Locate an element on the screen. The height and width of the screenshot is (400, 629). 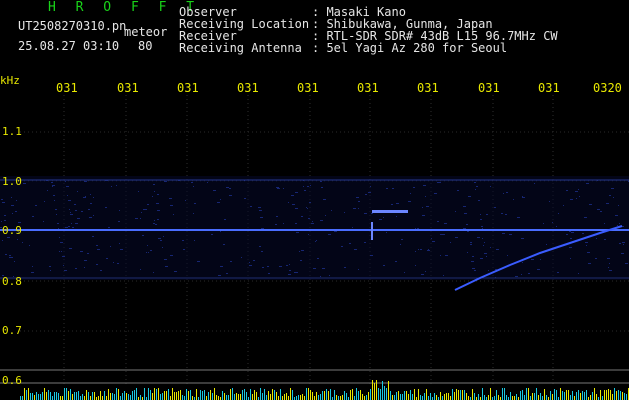
time-tick: 0320 is located at coordinates (607, 88).